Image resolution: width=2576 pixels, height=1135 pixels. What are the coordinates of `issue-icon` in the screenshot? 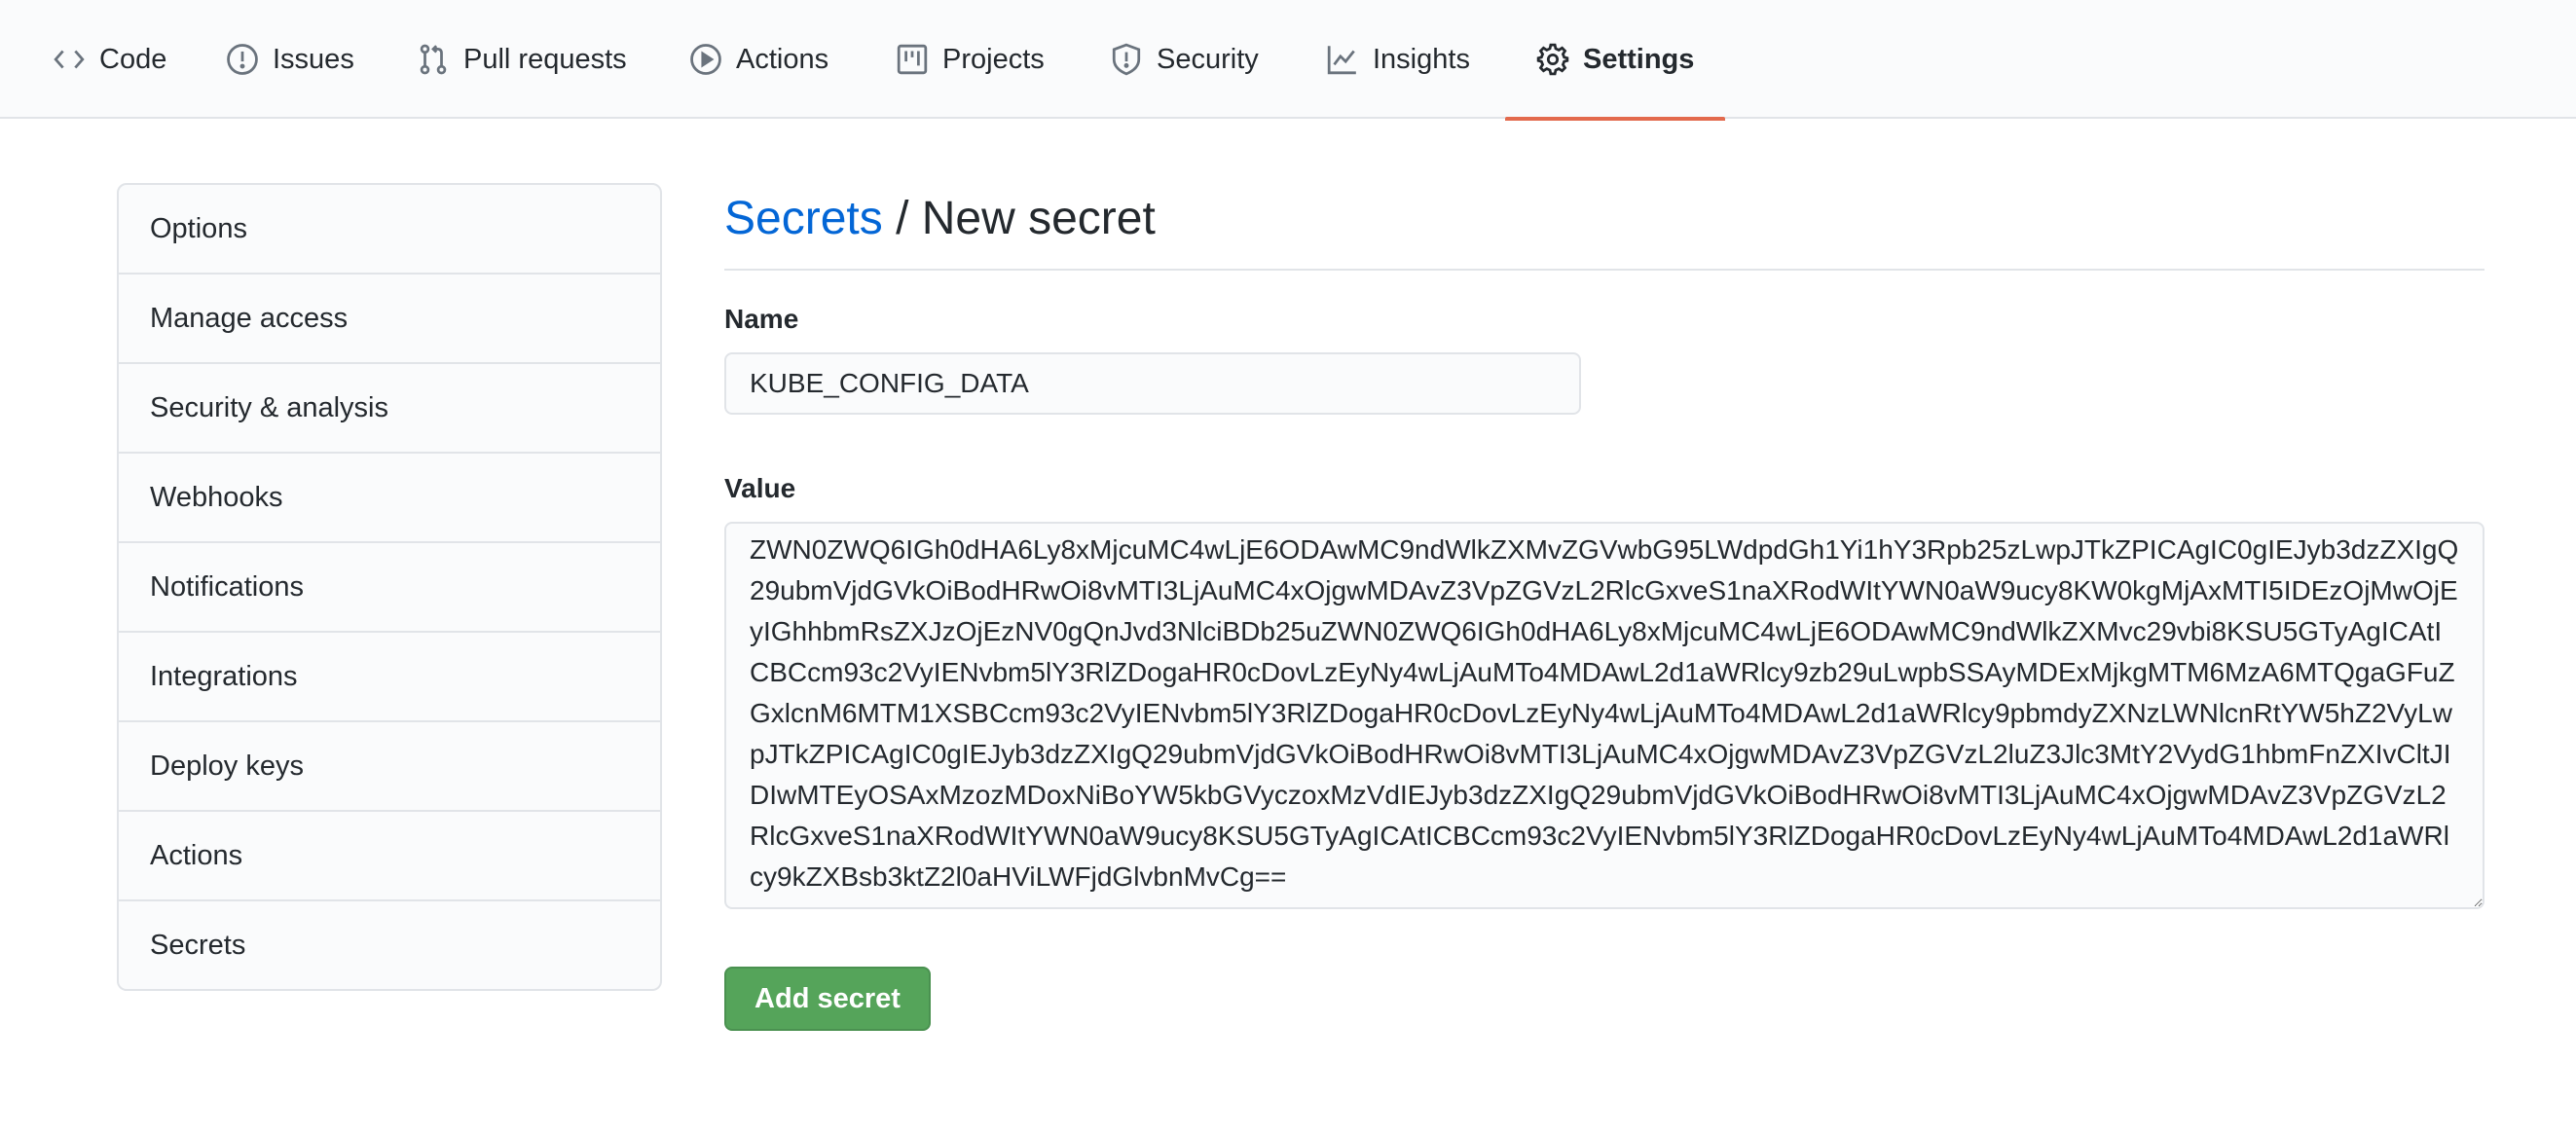 It's located at (242, 60).